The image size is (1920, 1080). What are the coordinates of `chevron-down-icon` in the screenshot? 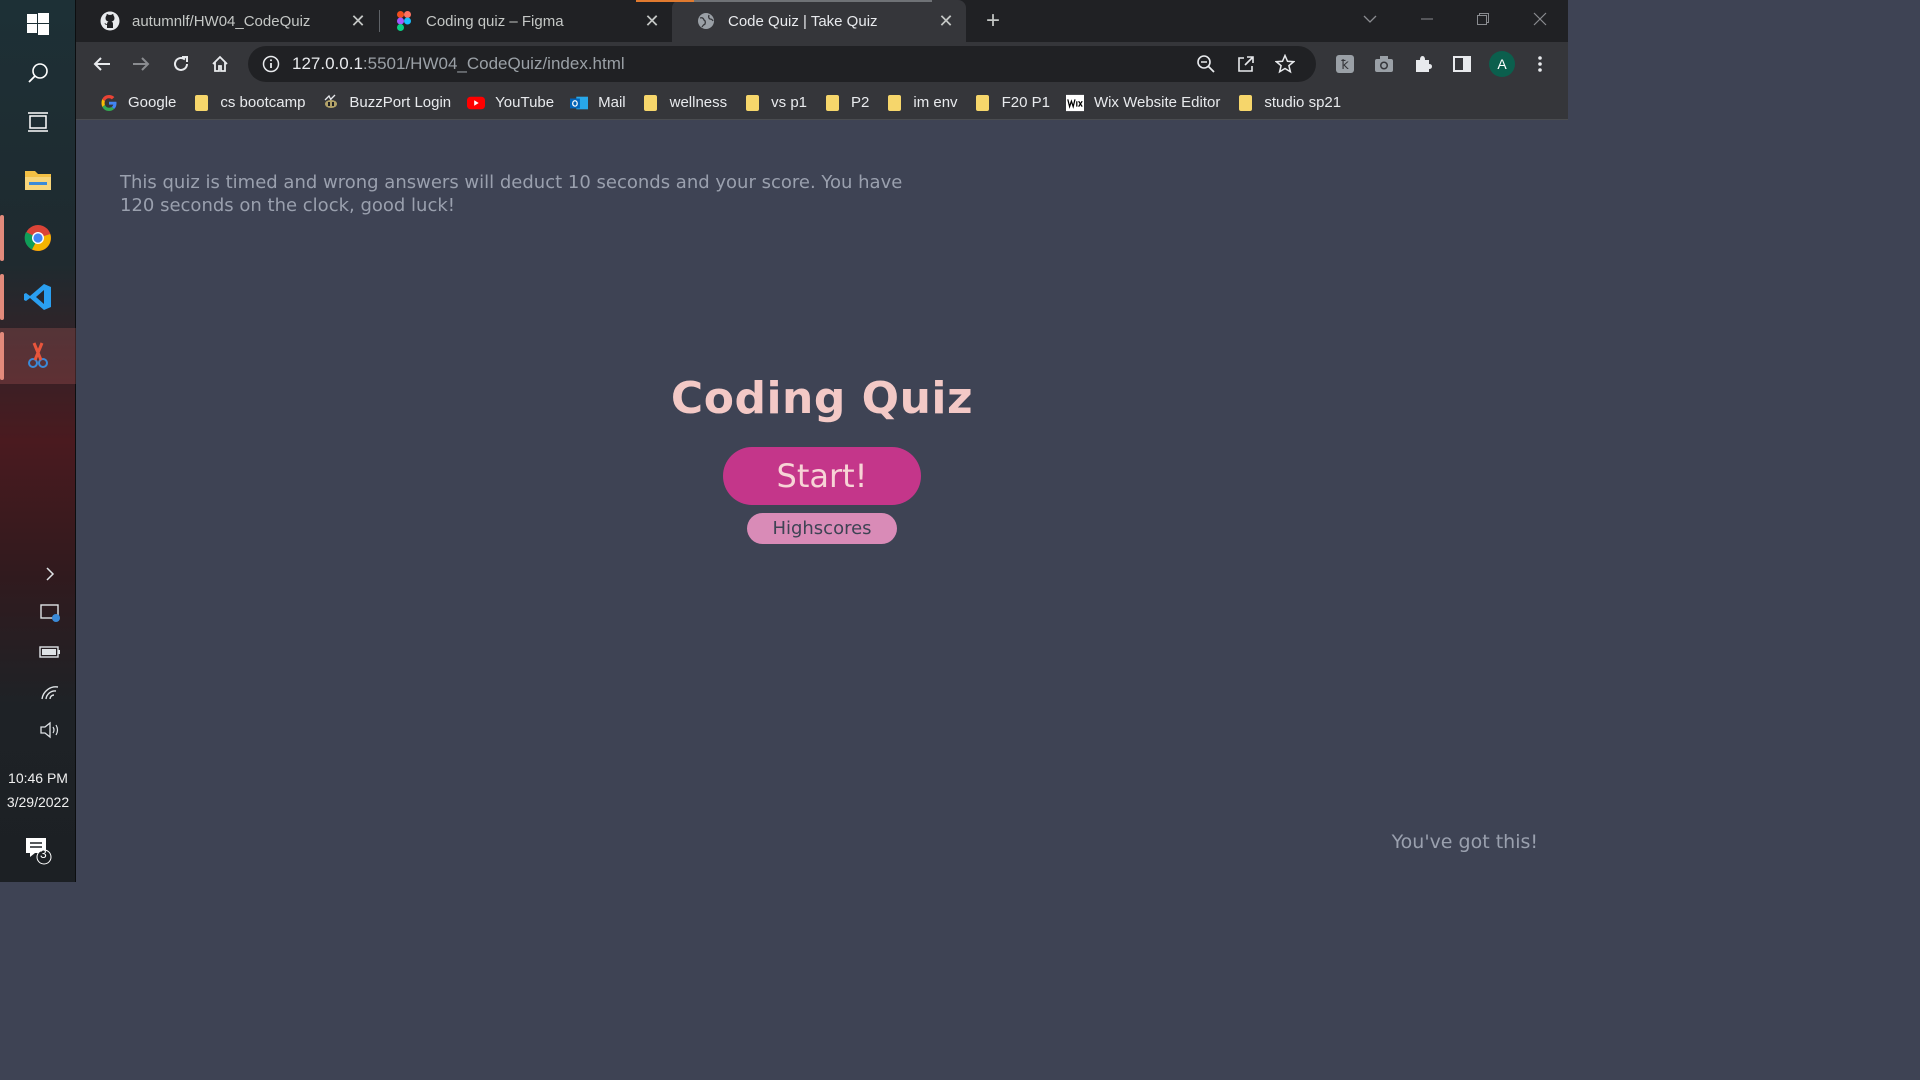 It's located at (1370, 19).